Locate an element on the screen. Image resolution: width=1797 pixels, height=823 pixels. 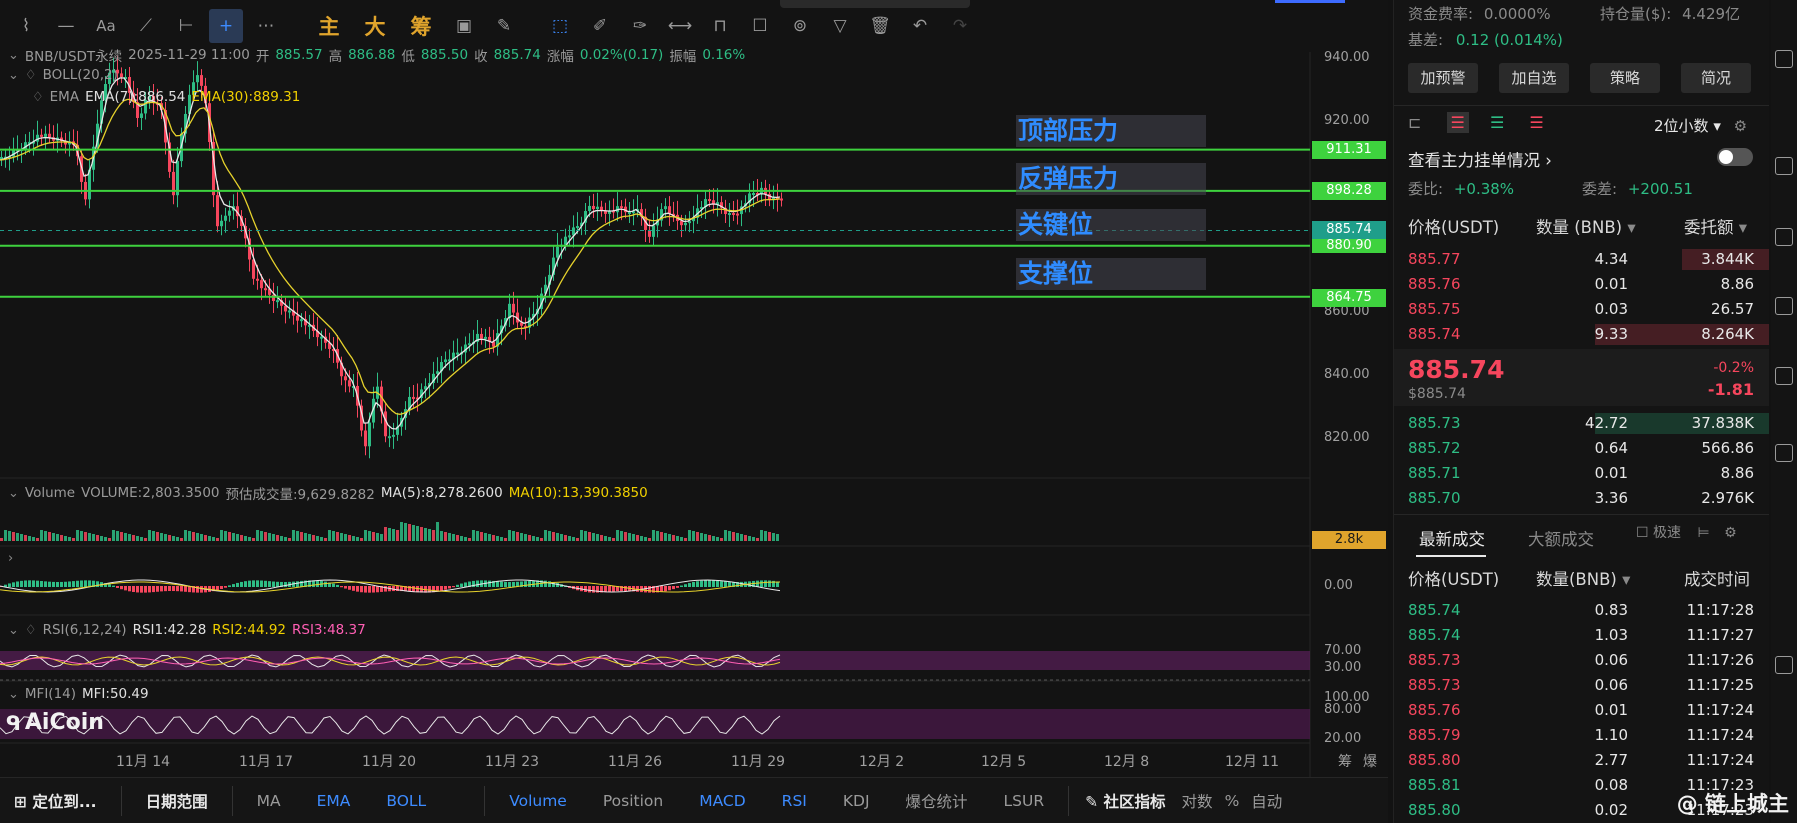
decimals-select: 2位小数 ▾ ⚙ is located at coordinates (1700, 125).